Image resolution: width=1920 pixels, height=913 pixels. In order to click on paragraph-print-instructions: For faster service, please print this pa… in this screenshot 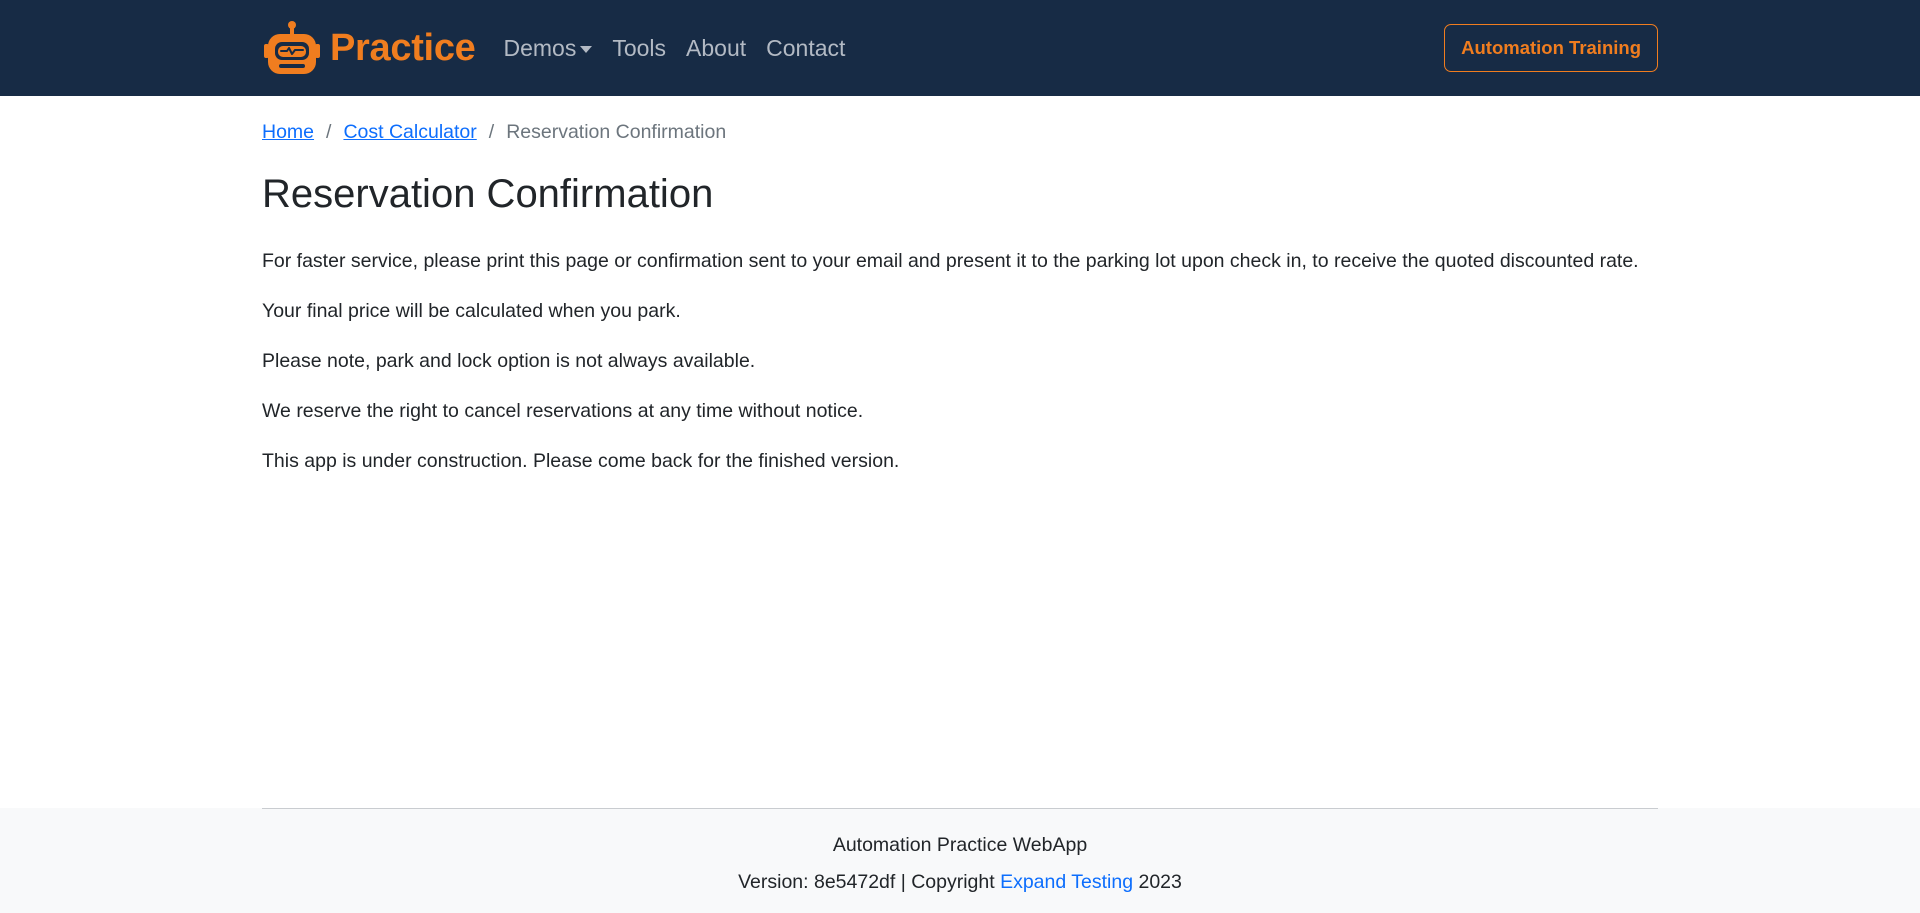, I will do `click(950, 261)`.